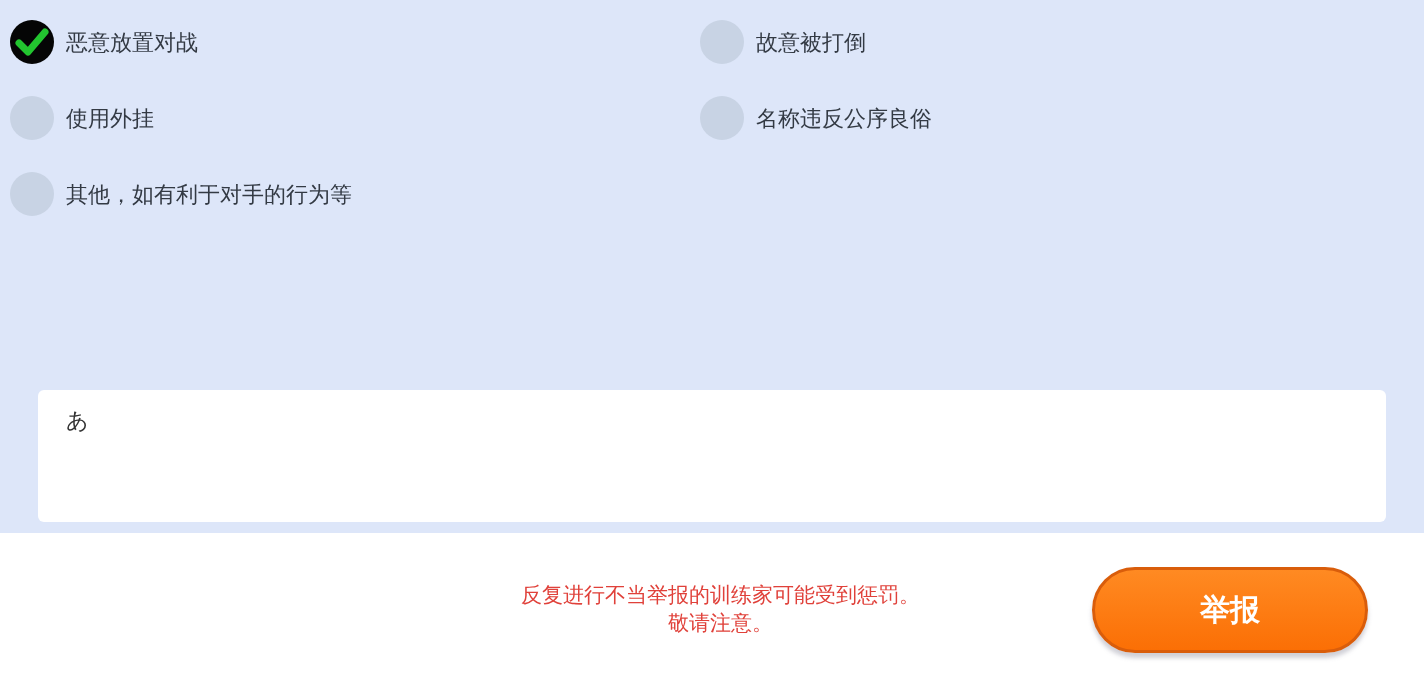 Image resolution: width=1424 pixels, height=686 pixels. I want to click on checkbox, so click(32, 42).